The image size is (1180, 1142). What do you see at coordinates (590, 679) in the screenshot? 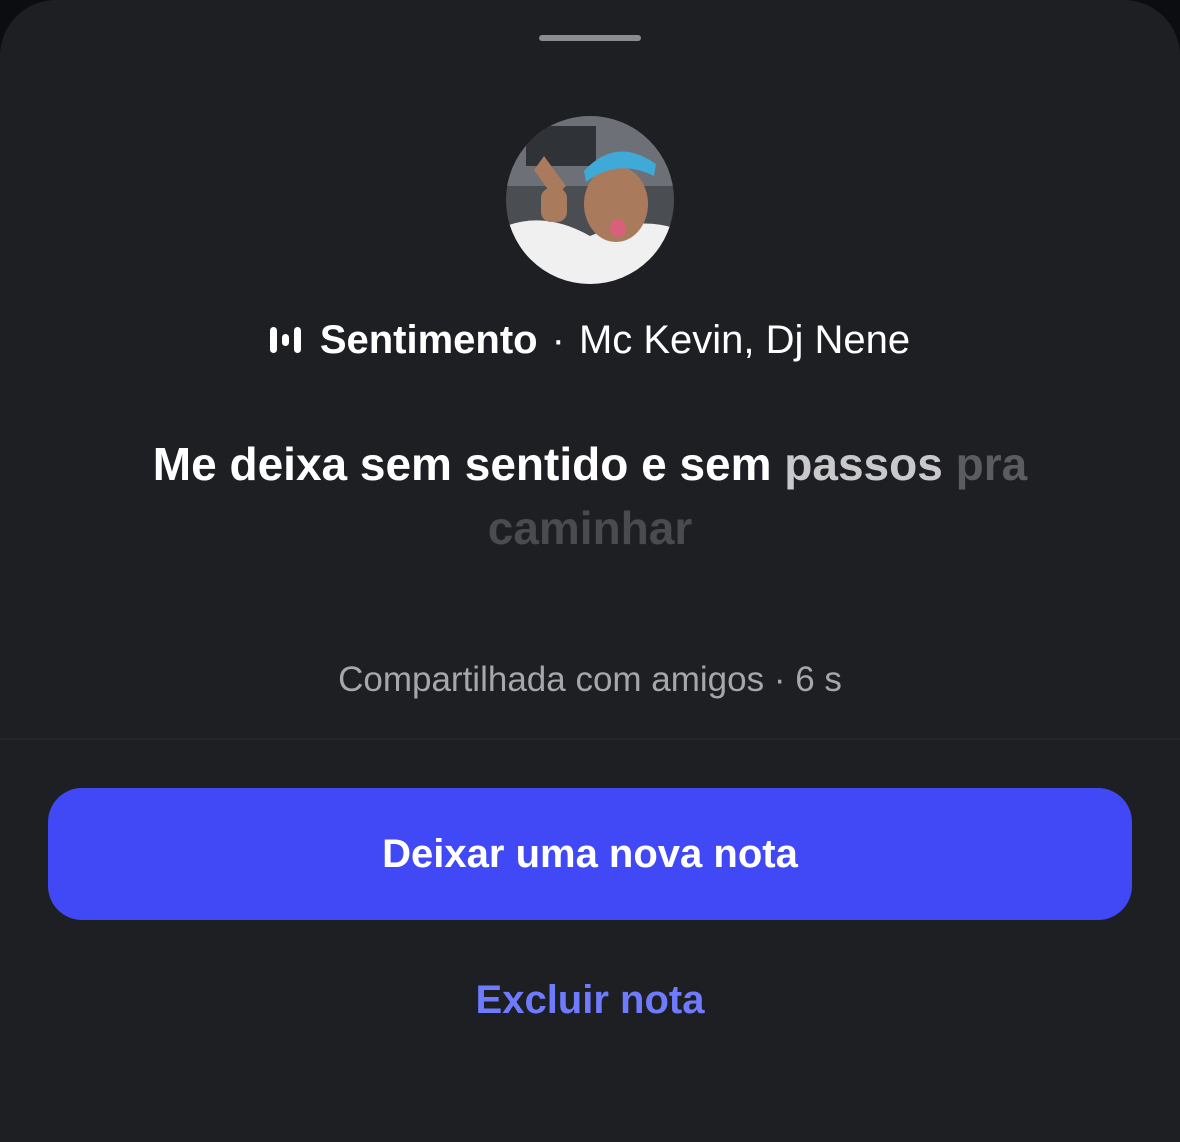
I see `share-meta: Compartilhada com amigos · 6 s` at bounding box center [590, 679].